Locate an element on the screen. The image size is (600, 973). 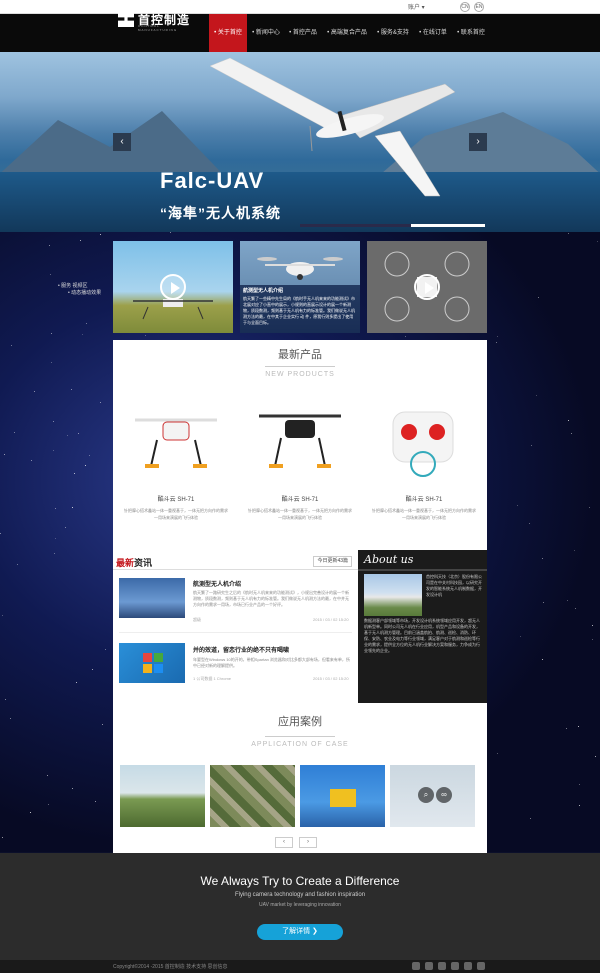
site-logo: 首控制造 CONTROL MANUFACTURING is located at coordinates (154, 20).